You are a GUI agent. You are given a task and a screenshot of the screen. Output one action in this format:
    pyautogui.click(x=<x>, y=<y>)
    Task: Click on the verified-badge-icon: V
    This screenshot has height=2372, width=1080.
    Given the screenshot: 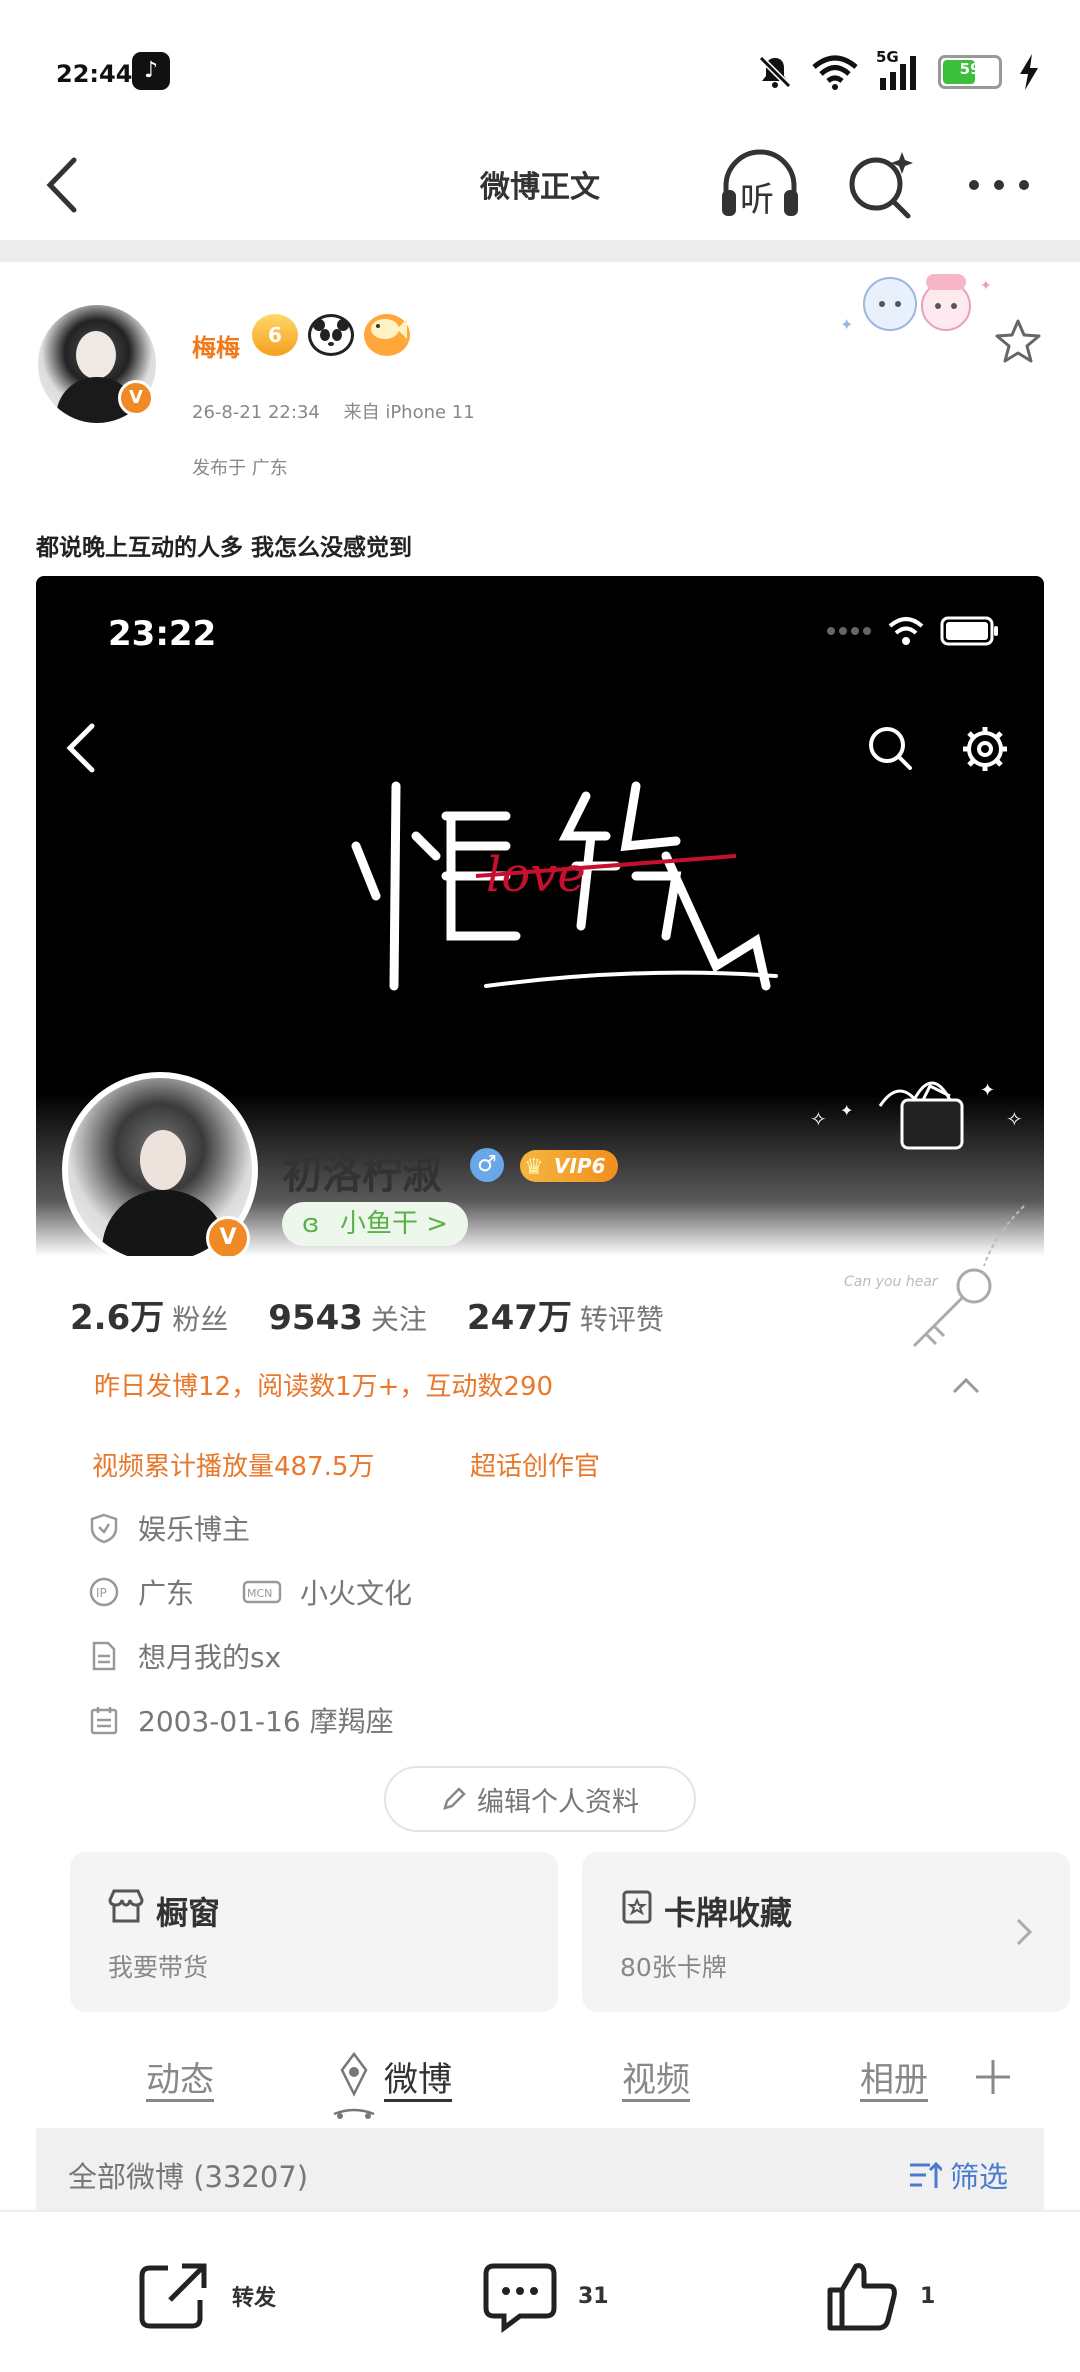 What is the action you would take?
    pyautogui.click(x=136, y=398)
    